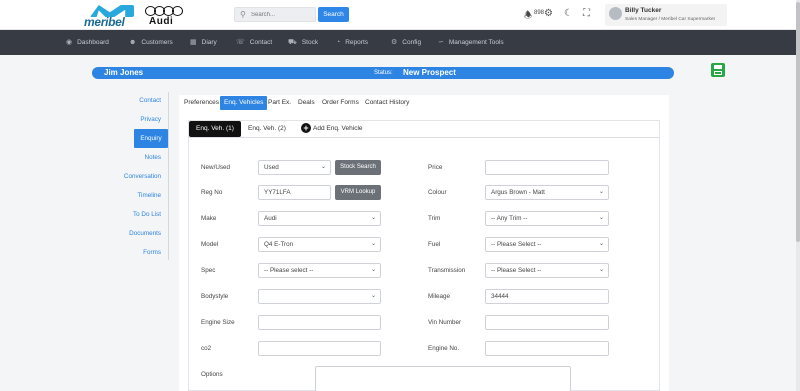  What do you see at coordinates (319, 296) in the screenshot?
I see `bodystyle-select: ⌄` at bounding box center [319, 296].